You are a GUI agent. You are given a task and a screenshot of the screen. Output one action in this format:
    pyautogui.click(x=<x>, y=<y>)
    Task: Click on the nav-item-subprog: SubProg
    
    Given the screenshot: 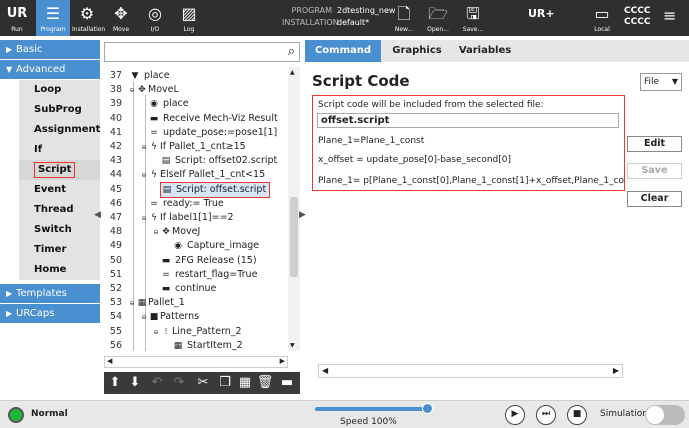 What is the action you would take?
    pyautogui.click(x=59, y=110)
    